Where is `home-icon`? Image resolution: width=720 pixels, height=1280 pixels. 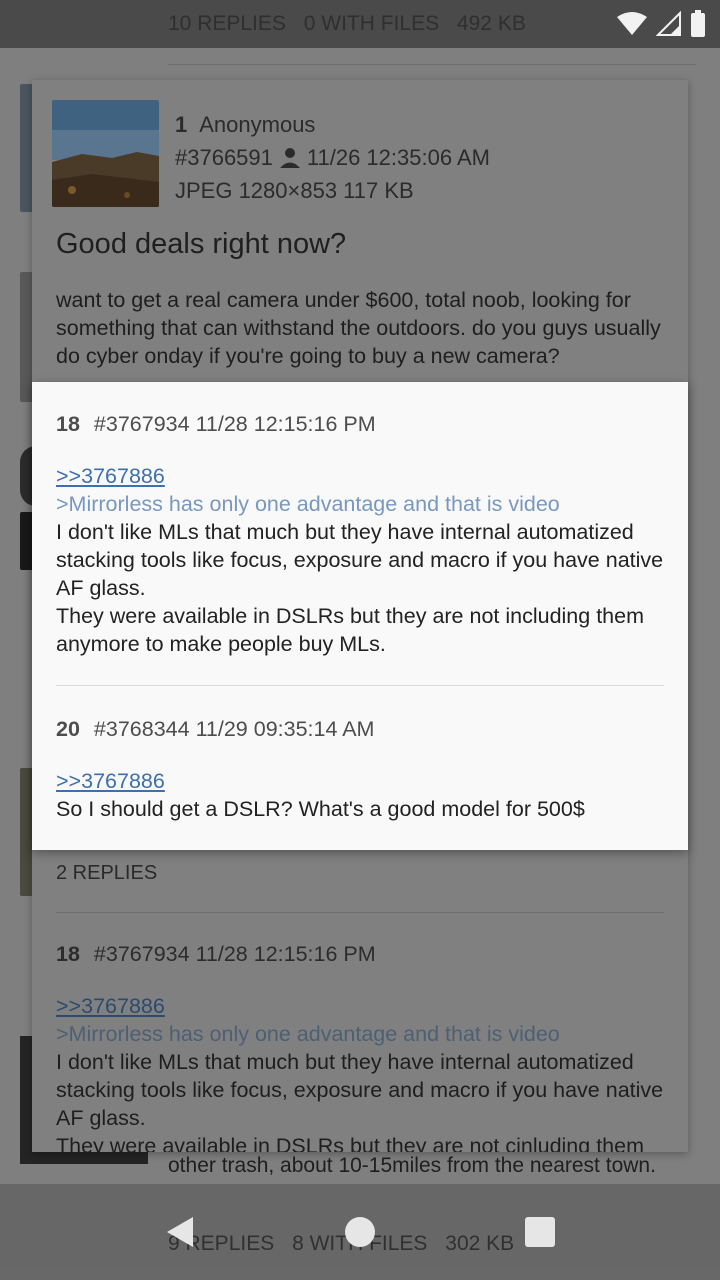
home-icon is located at coordinates (360, 1232).